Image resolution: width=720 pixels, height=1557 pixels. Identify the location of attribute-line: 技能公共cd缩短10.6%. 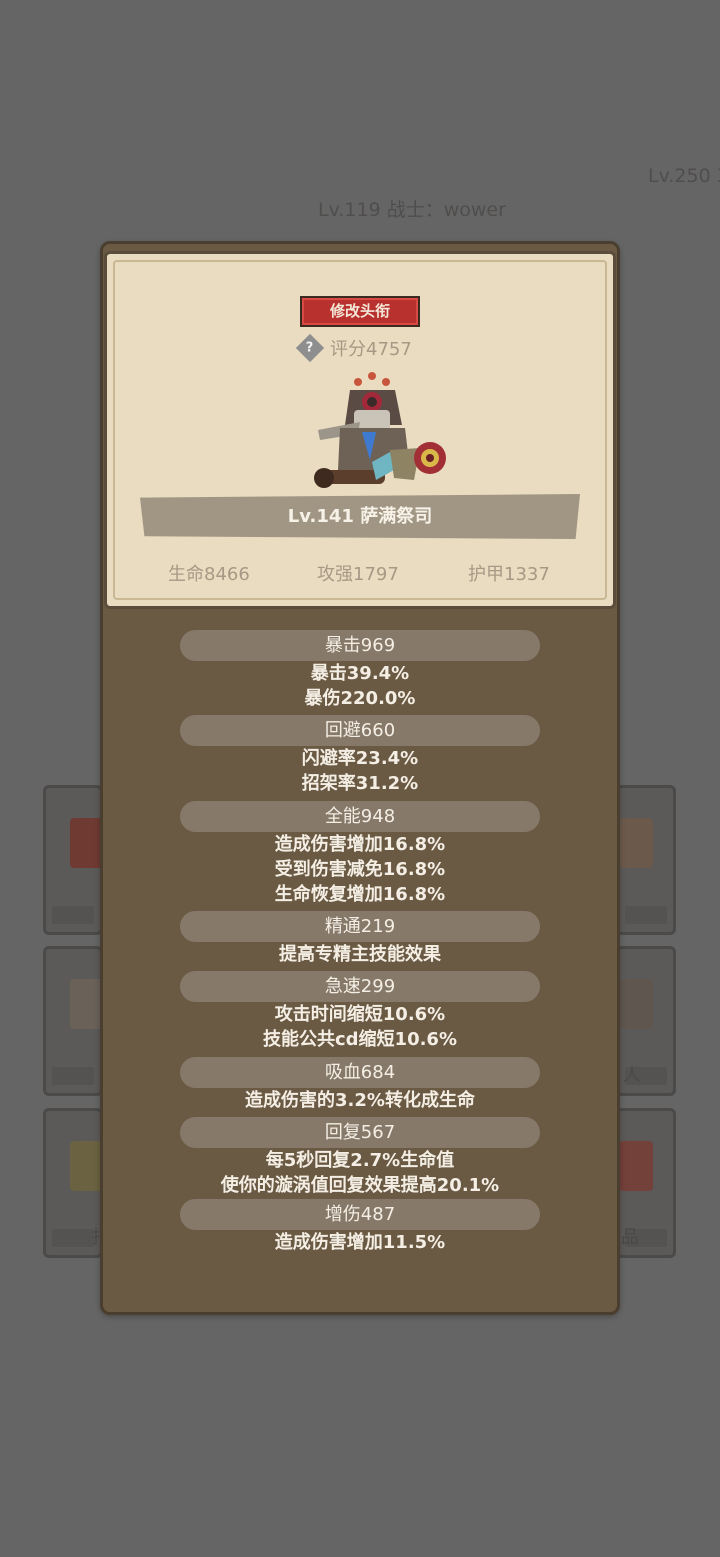
(359, 1039).